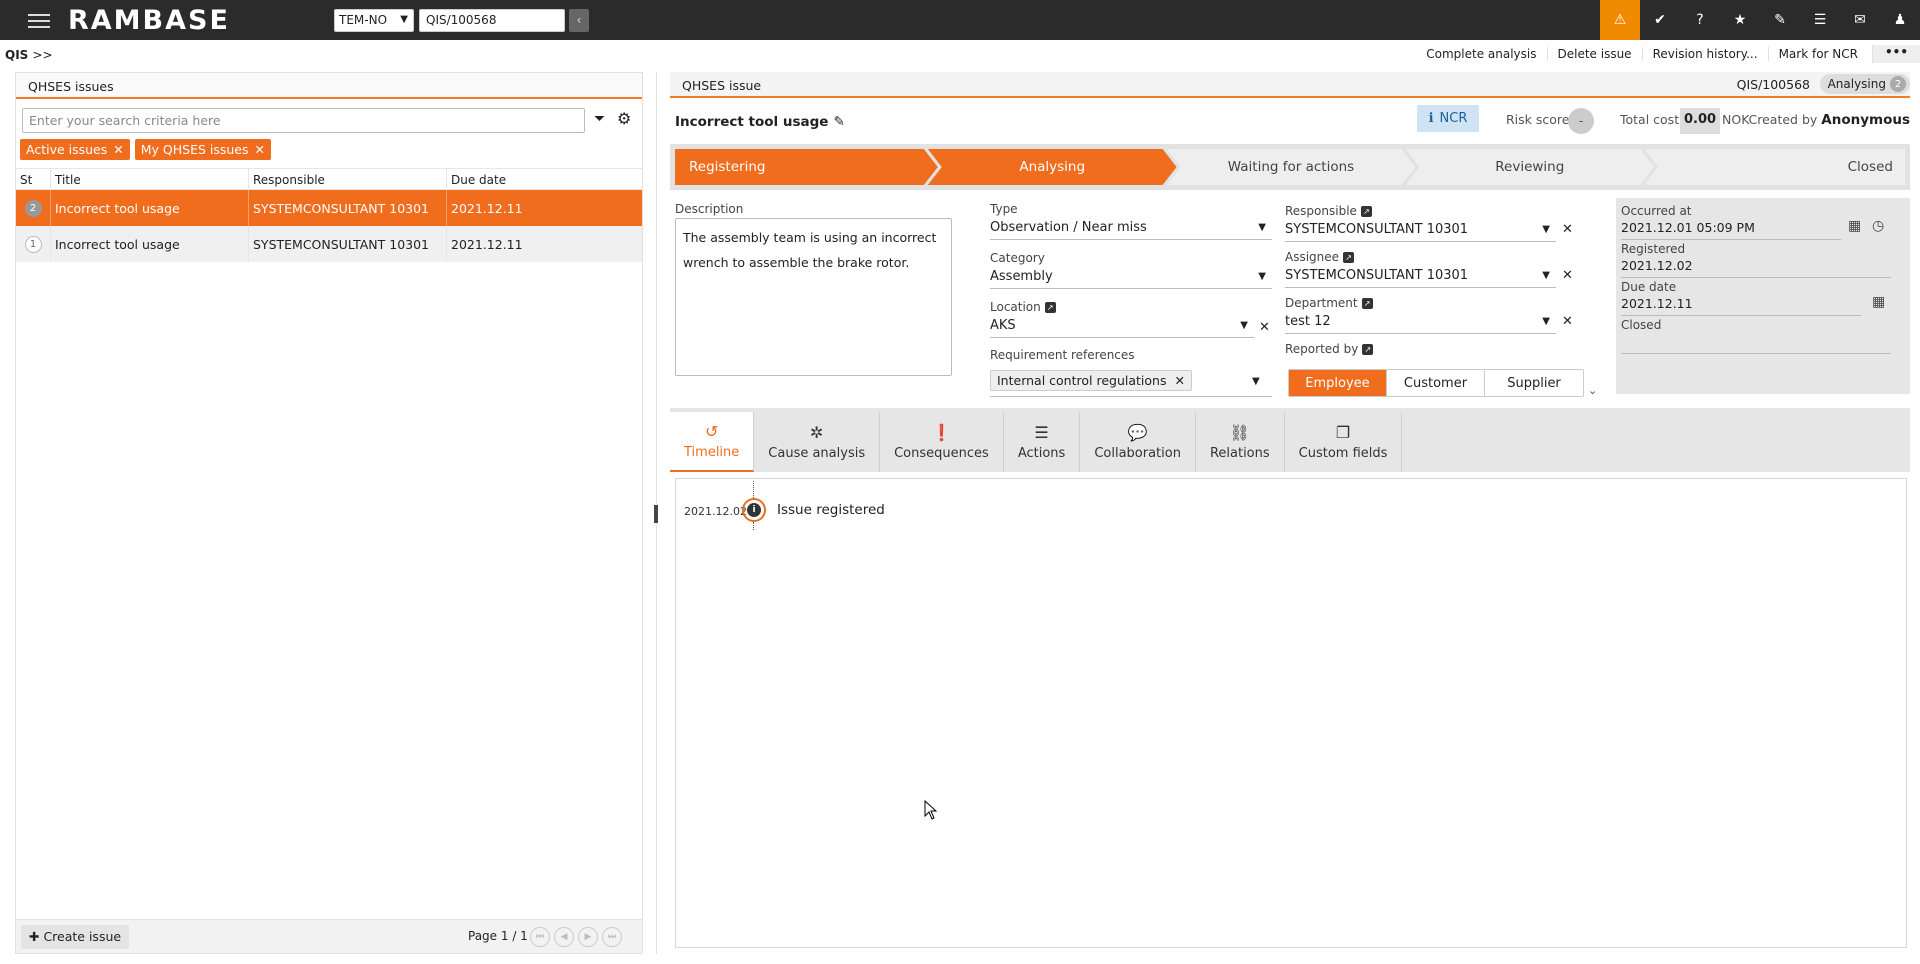  I want to click on pencil-icon: ✎, so click(838, 122).